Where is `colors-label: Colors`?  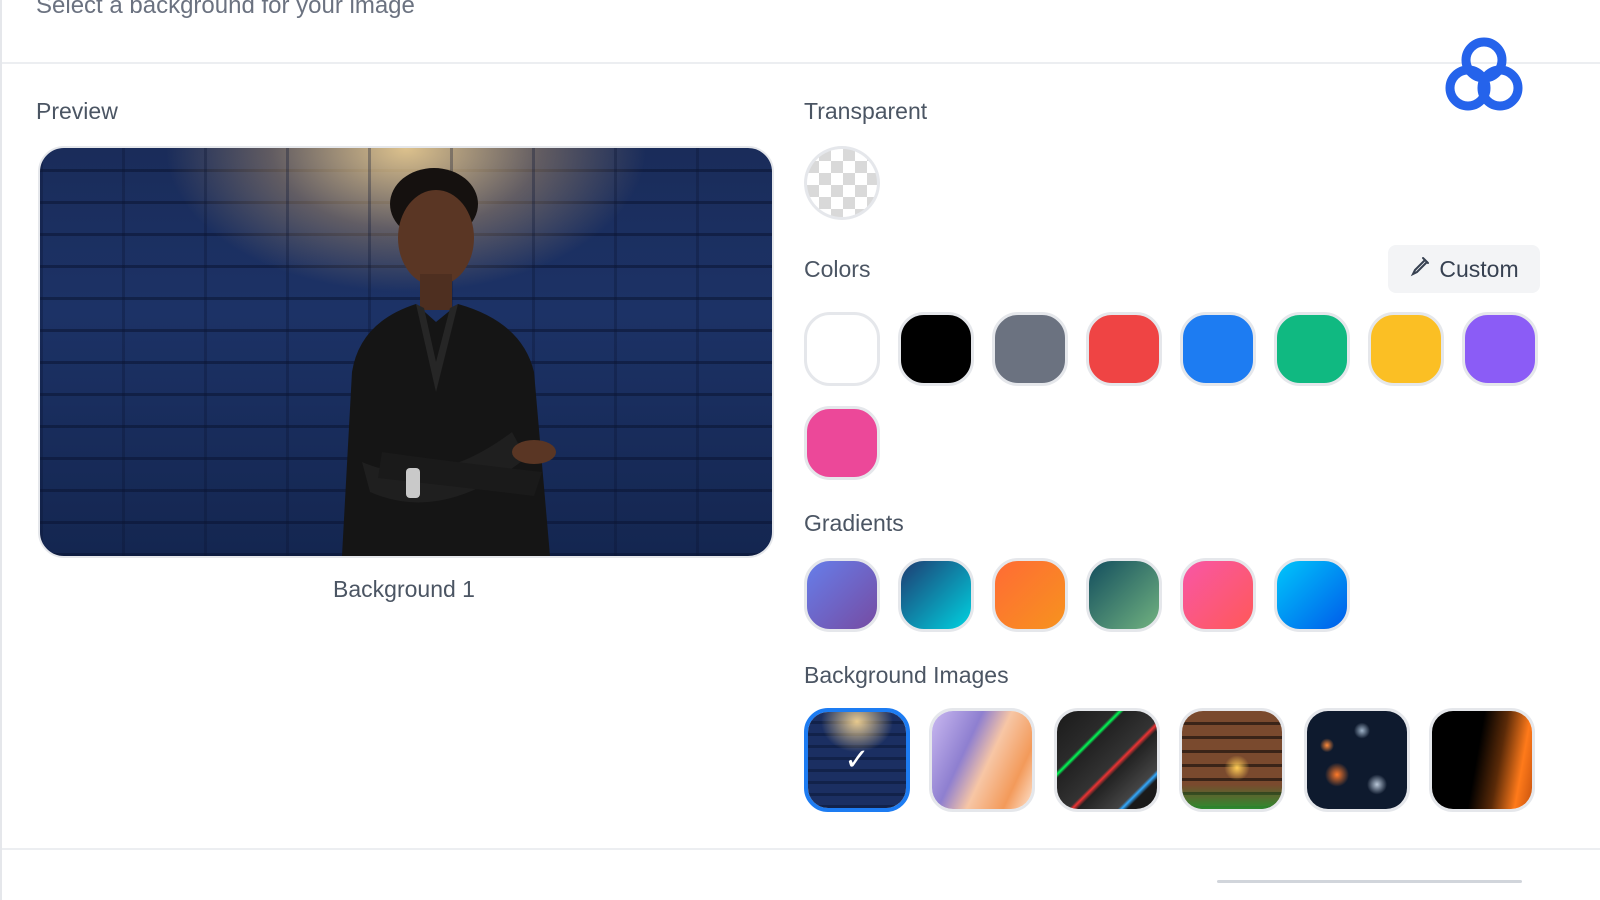 colors-label: Colors is located at coordinates (837, 269).